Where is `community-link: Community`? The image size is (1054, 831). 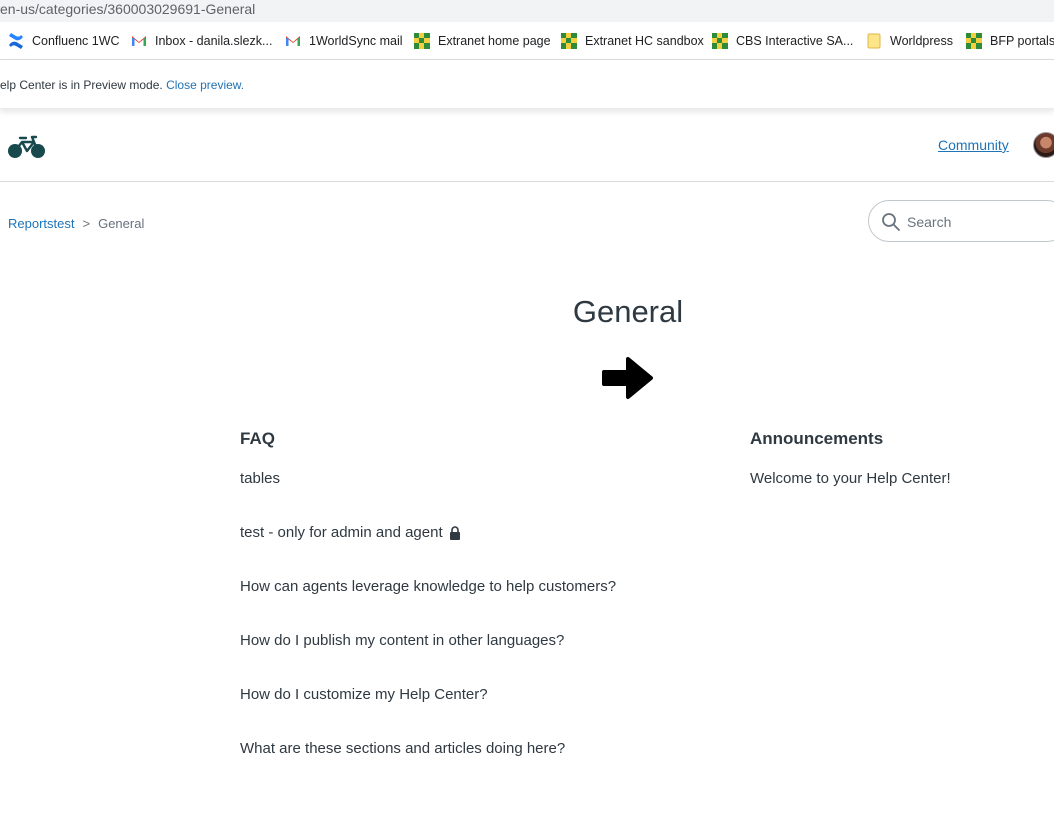
community-link: Community is located at coordinates (973, 145).